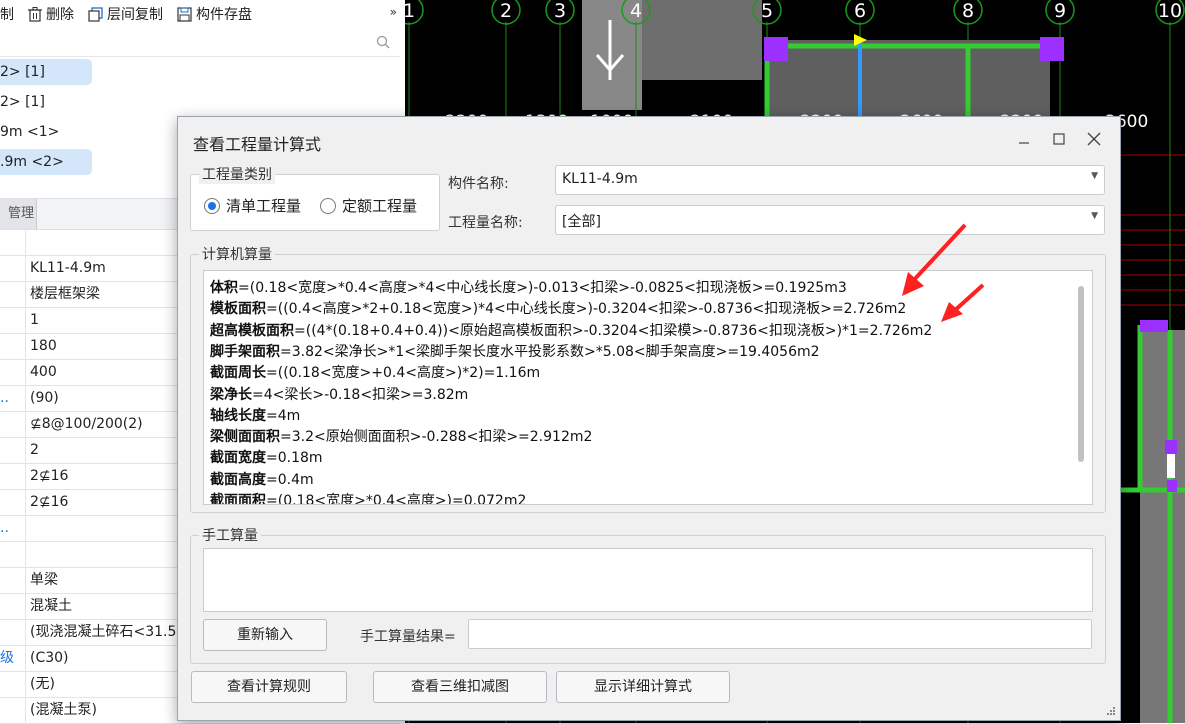  What do you see at coordinates (396, 499) in the screenshot?
I see `calc-line-formula: =(0.18<宽度>*0.4<高度>)=0.072m2` at bounding box center [396, 499].